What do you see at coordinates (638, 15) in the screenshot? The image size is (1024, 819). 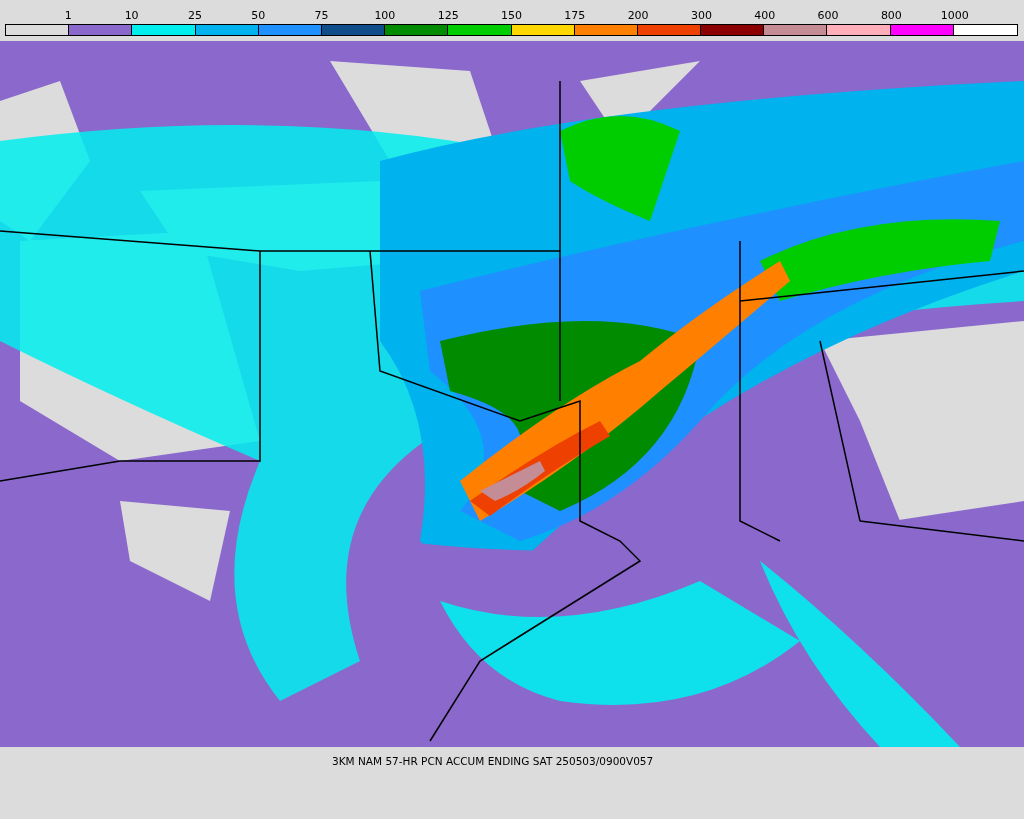 I see `legend-label: 200` at bounding box center [638, 15].